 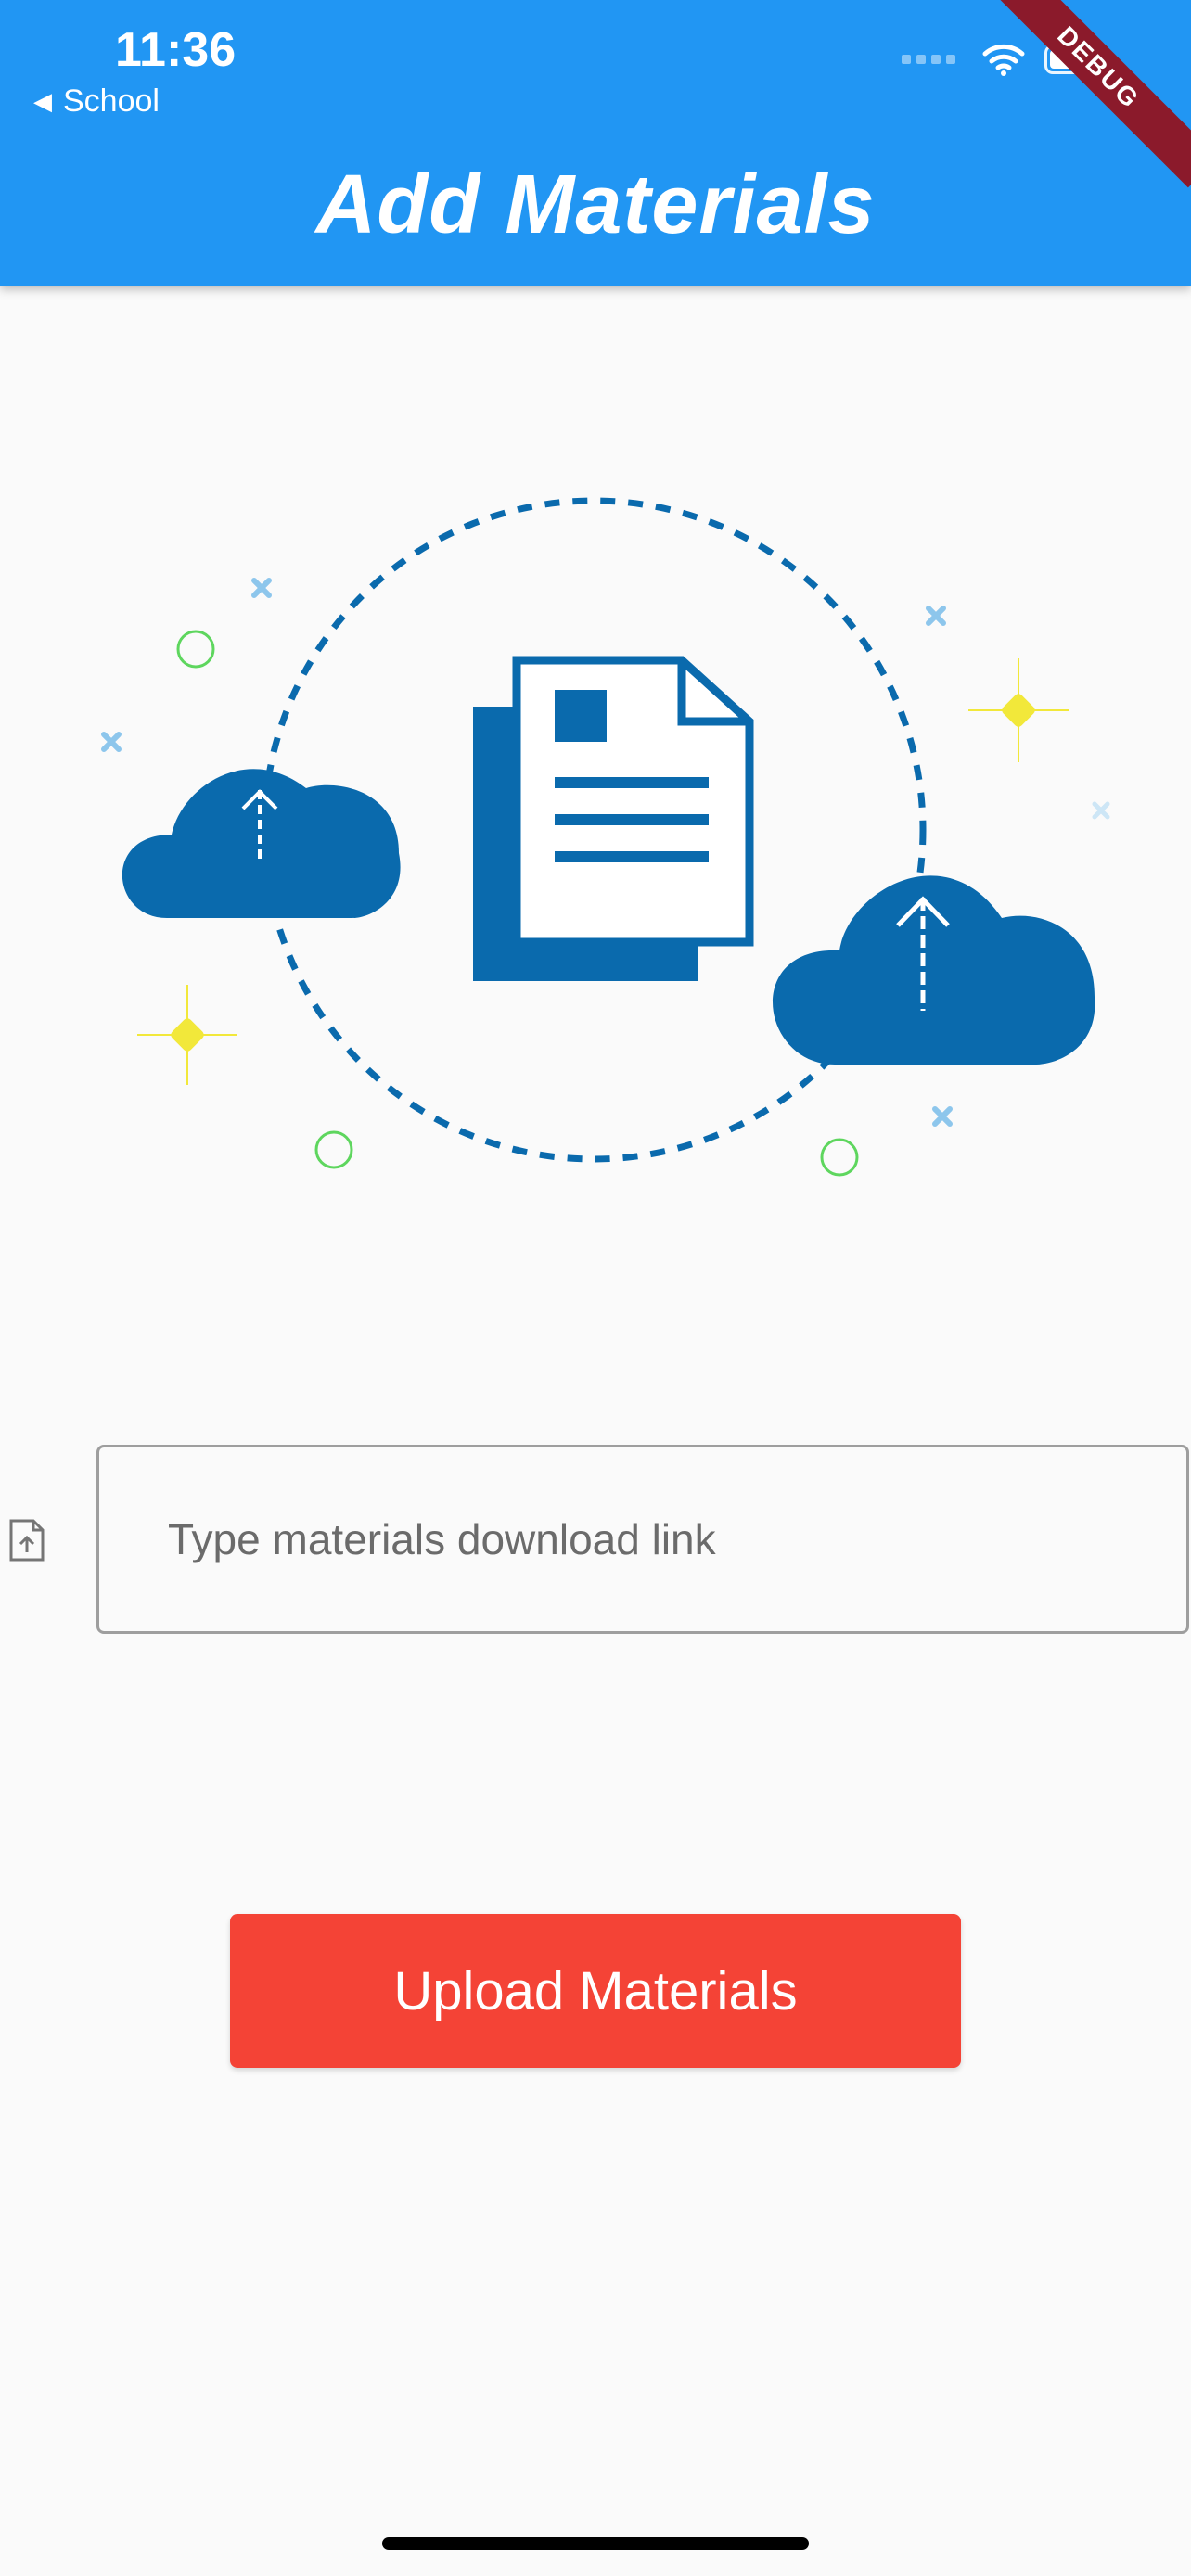 I want to click on wifi-icon, so click(x=1003, y=60).